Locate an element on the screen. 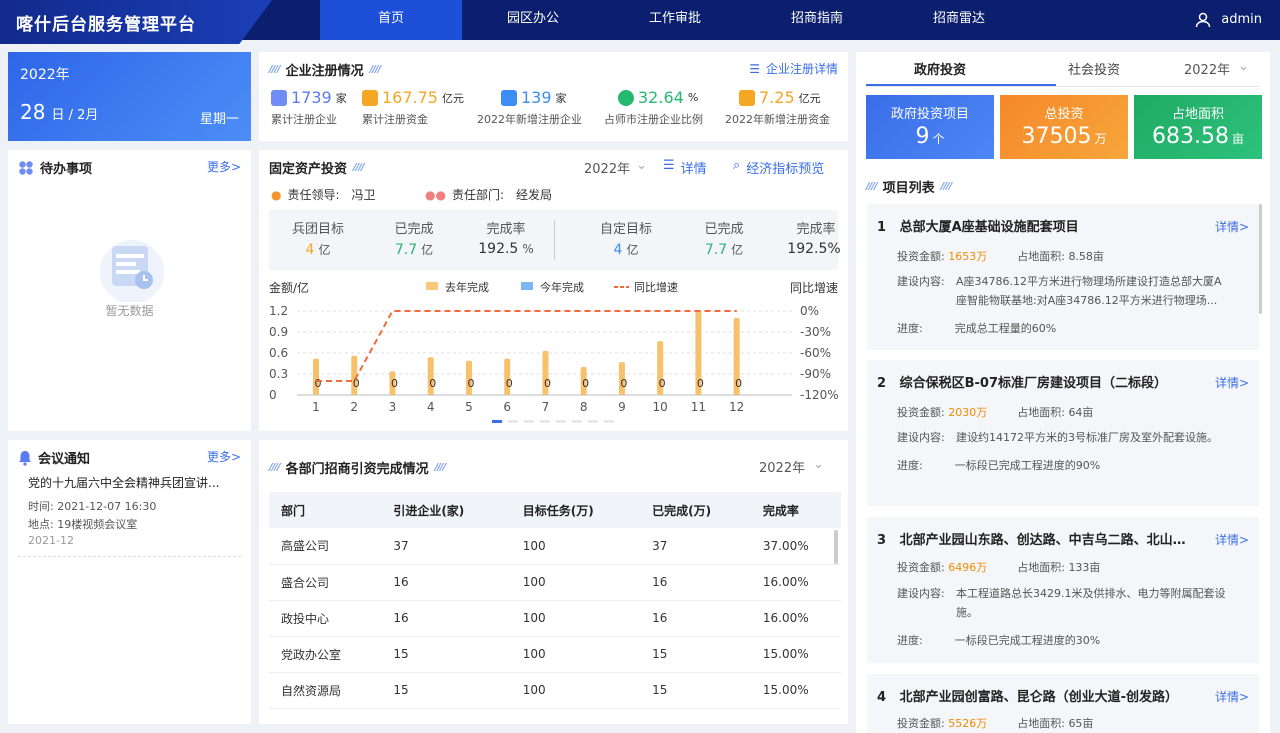  target-item: 已完成 7.7 亿 is located at coordinates (414, 238).